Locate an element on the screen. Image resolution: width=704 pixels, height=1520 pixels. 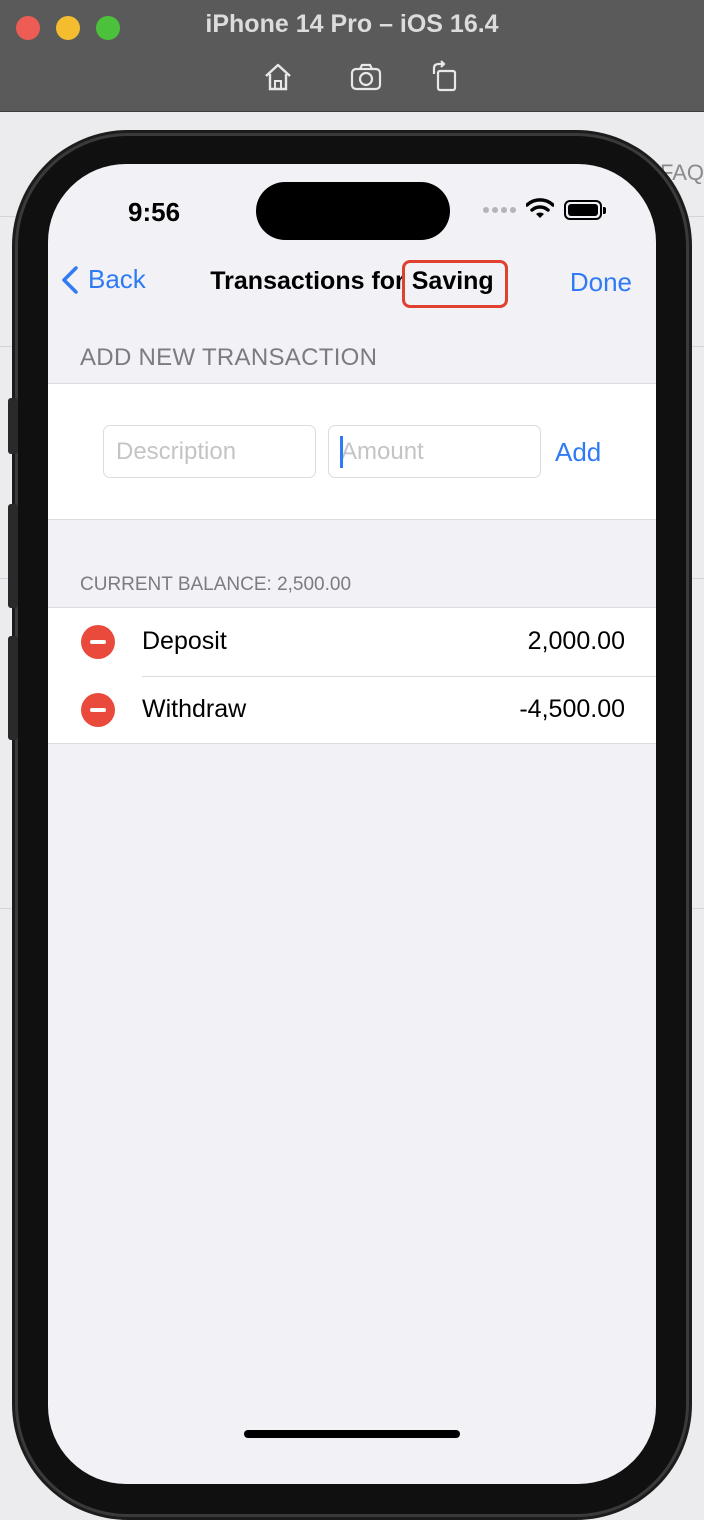
faq-link: FAQ is located at coordinates (682, 173).